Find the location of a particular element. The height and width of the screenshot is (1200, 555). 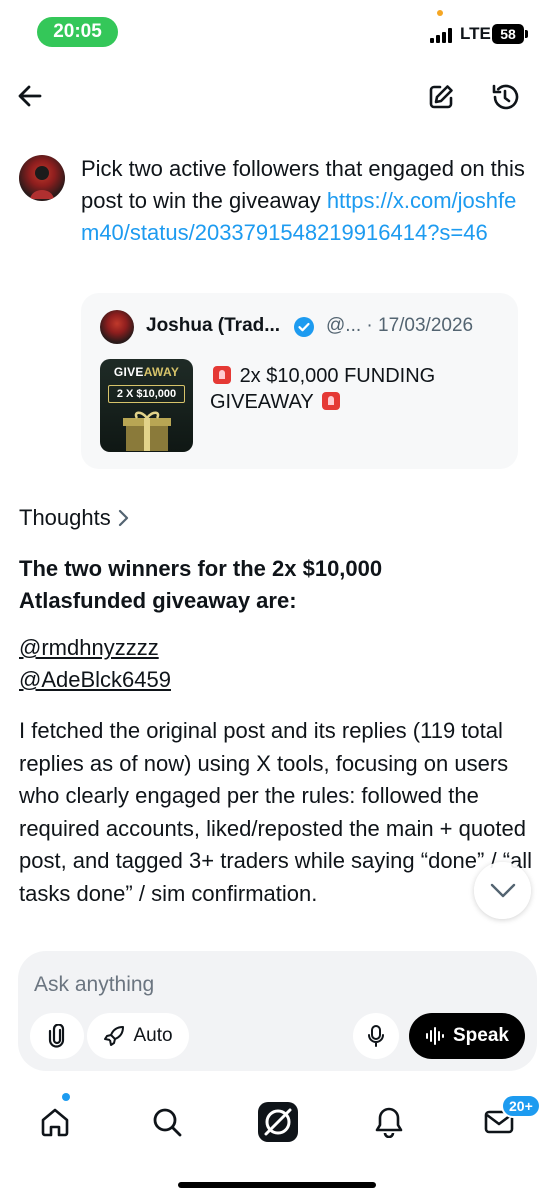

privacy-indicator-dot is located at coordinates (440, 13).